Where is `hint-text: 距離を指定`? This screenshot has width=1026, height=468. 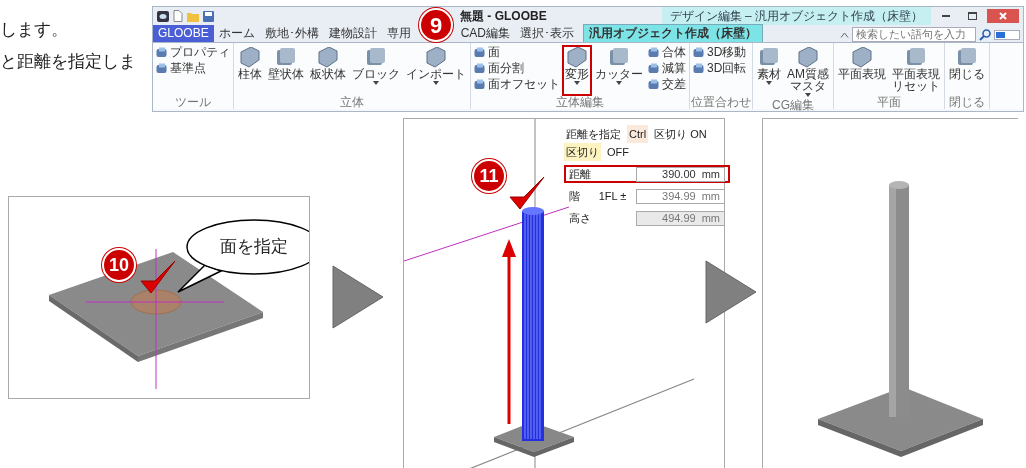 hint-text: 距離を指定 is located at coordinates (593, 134).